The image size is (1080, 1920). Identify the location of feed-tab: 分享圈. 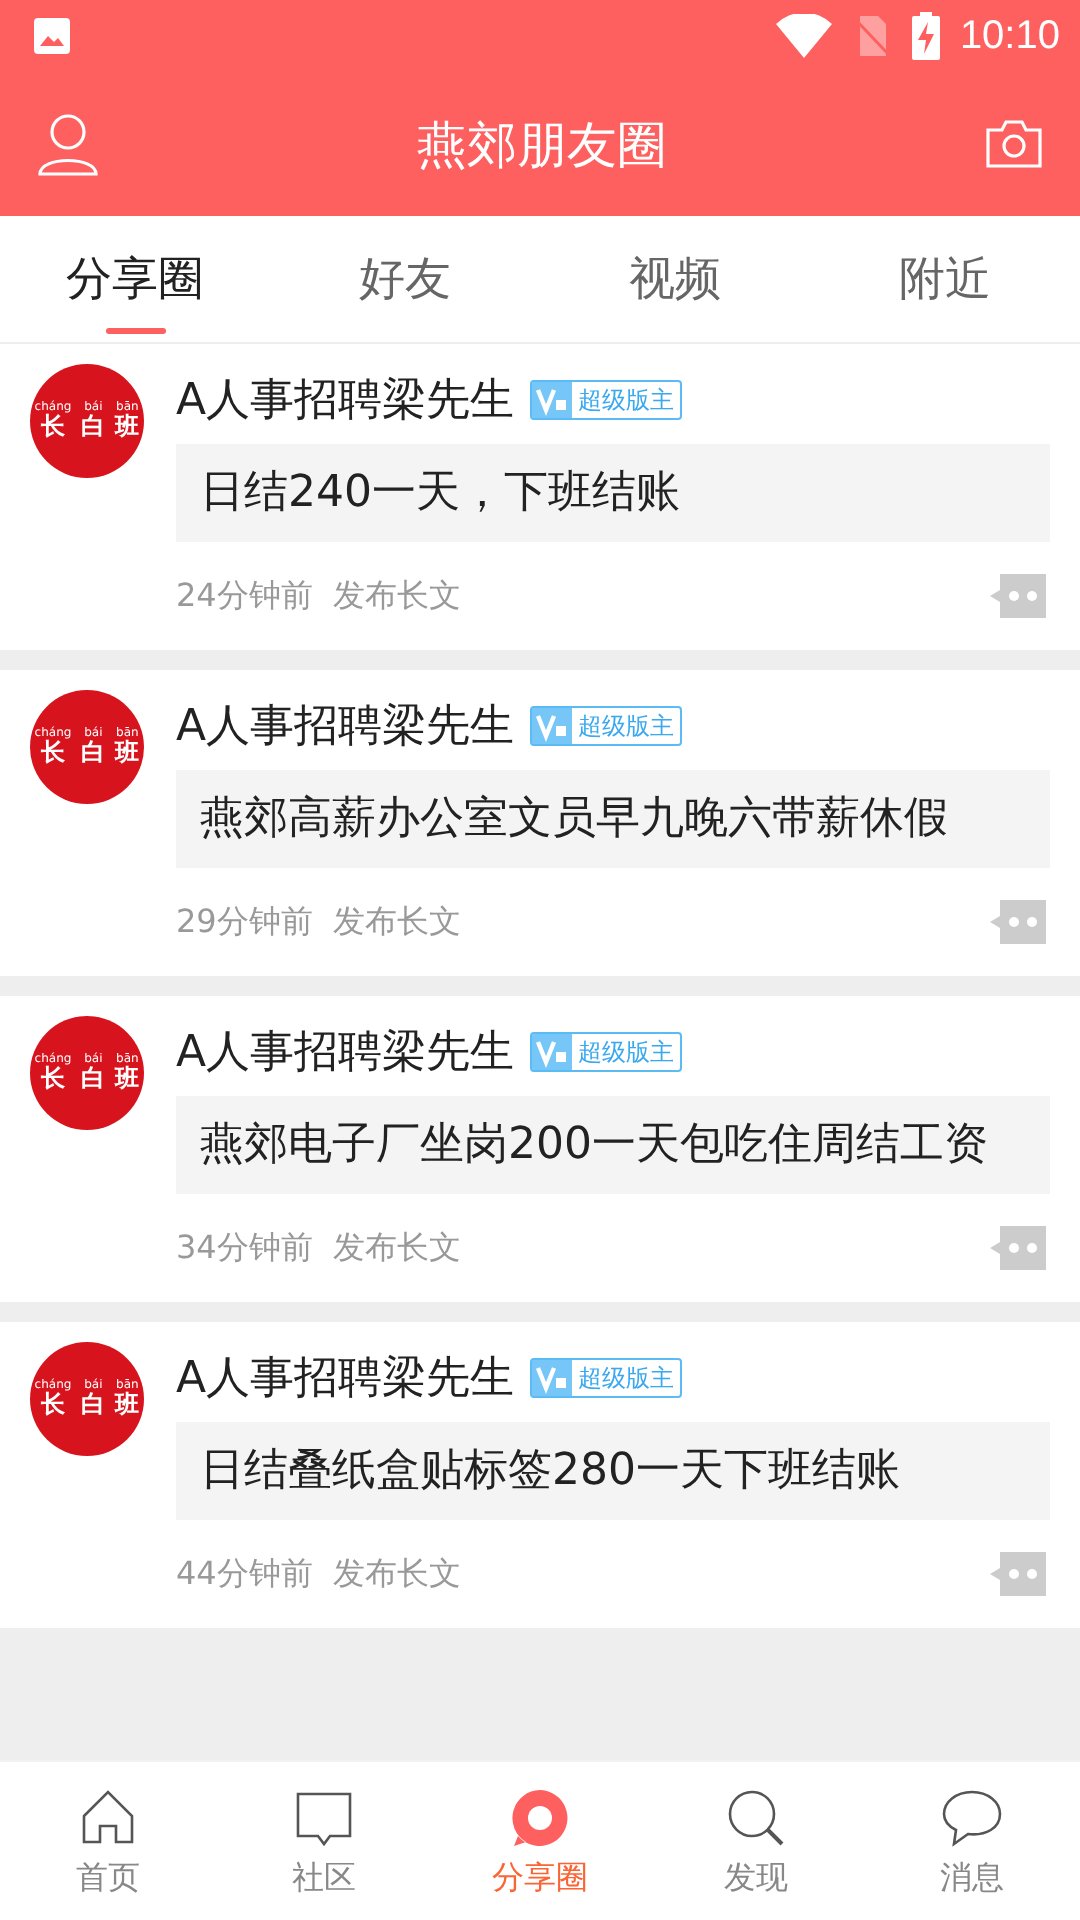
(135, 279).